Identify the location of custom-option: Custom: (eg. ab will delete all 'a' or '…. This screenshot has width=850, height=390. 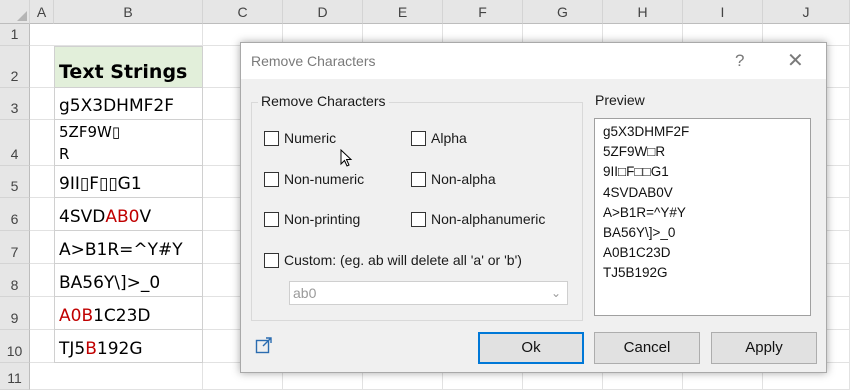
(393, 260).